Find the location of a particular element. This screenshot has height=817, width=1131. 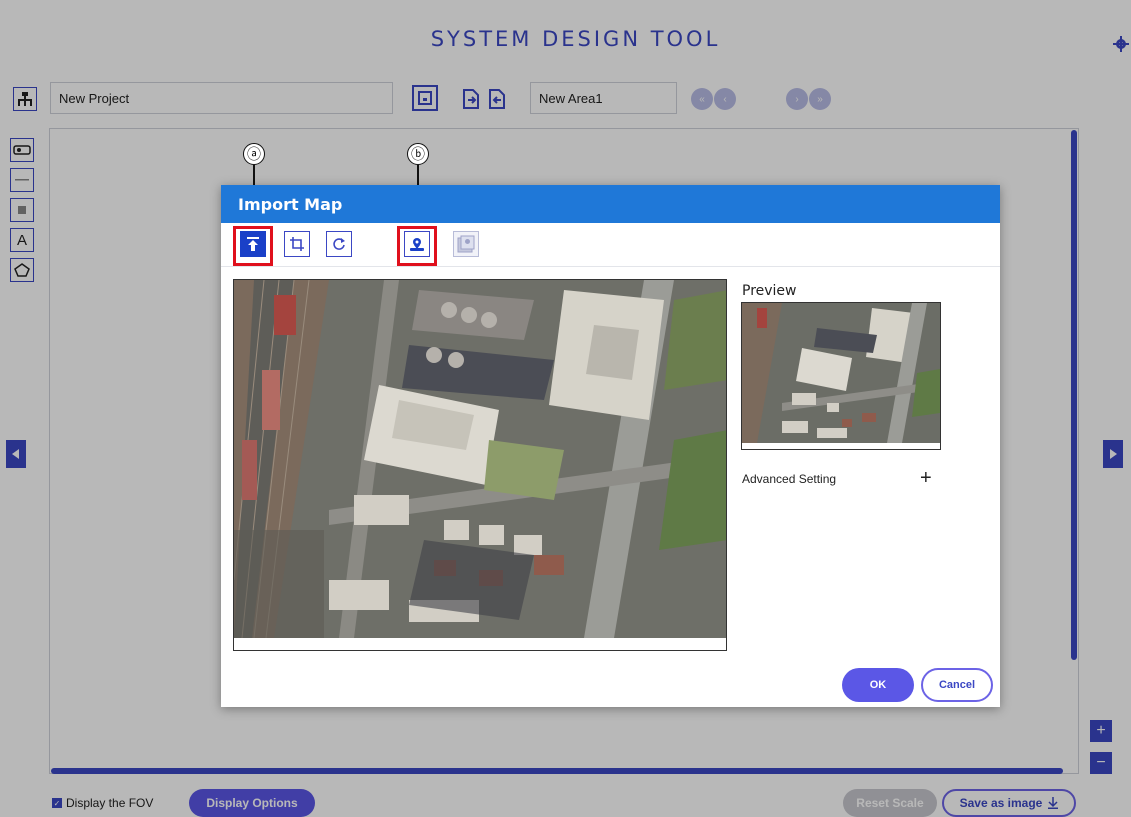

dialog-header: Import Map is located at coordinates (610, 204).